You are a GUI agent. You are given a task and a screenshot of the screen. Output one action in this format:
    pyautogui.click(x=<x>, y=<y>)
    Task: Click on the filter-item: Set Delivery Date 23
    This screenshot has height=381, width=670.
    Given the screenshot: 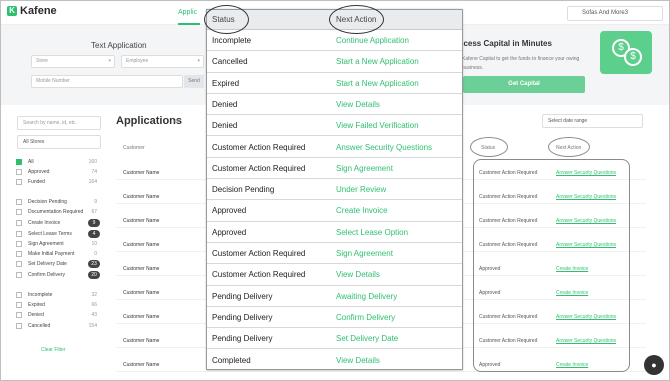 What is the action you would take?
    pyautogui.click(x=59, y=264)
    